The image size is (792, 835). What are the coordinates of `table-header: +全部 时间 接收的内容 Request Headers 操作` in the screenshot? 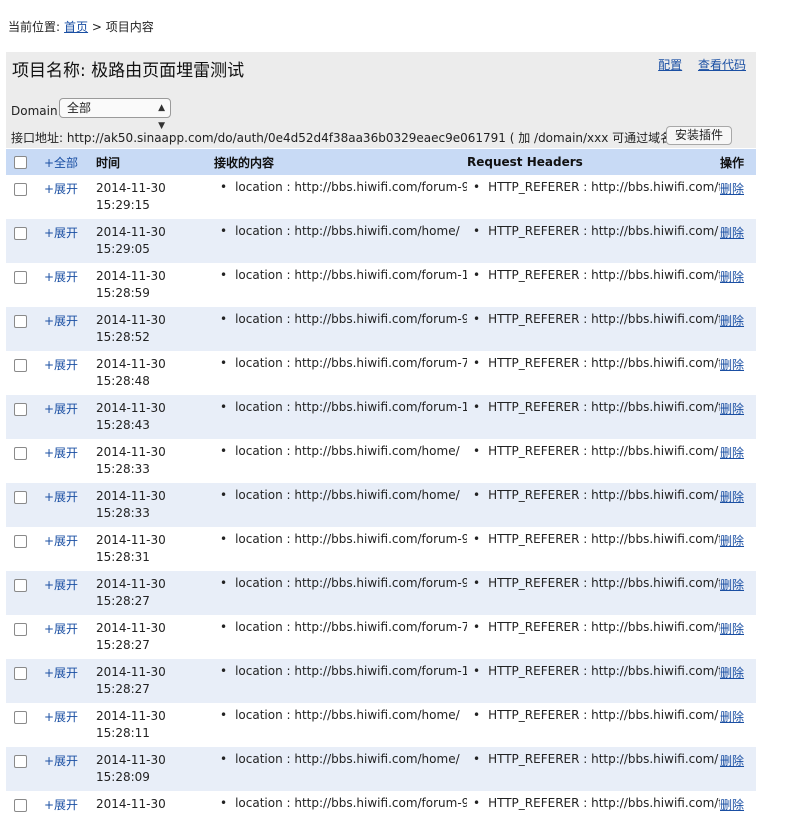 It's located at (381, 162).